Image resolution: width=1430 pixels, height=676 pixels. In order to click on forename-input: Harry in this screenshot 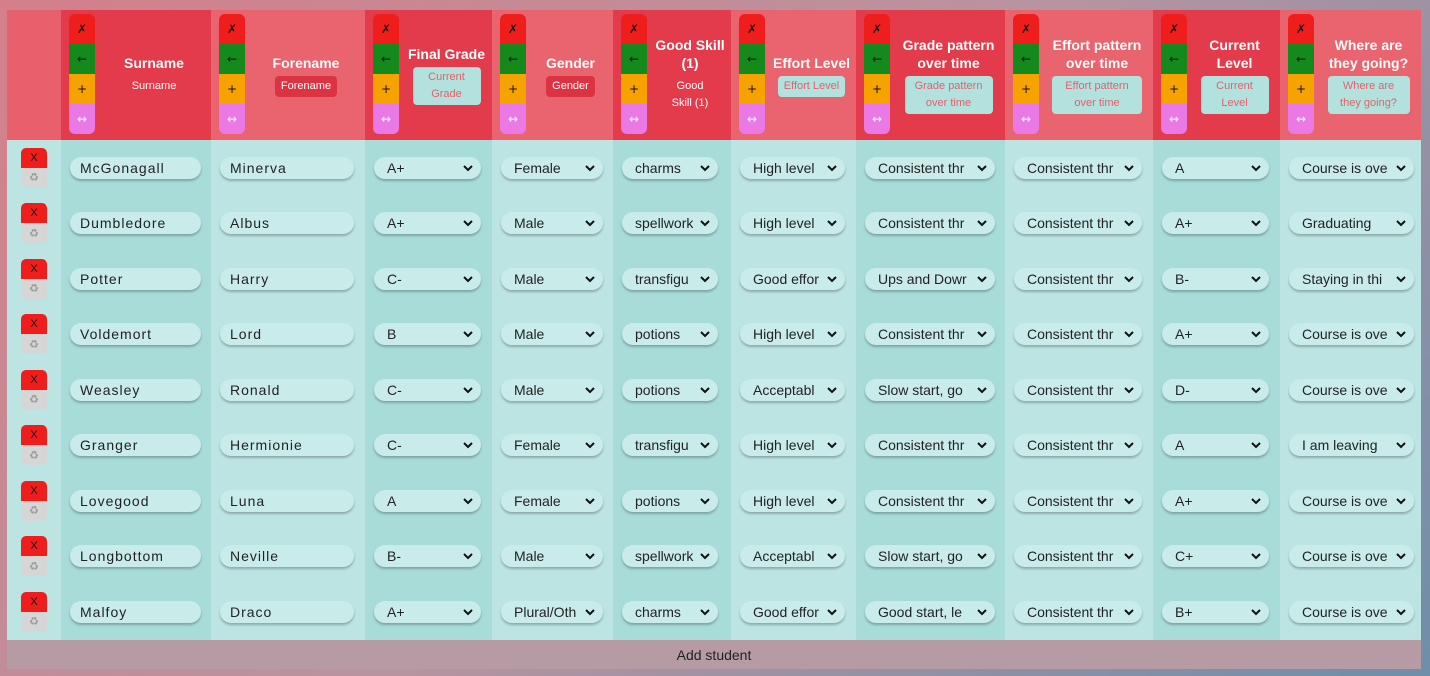, I will do `click(287, 278)`.